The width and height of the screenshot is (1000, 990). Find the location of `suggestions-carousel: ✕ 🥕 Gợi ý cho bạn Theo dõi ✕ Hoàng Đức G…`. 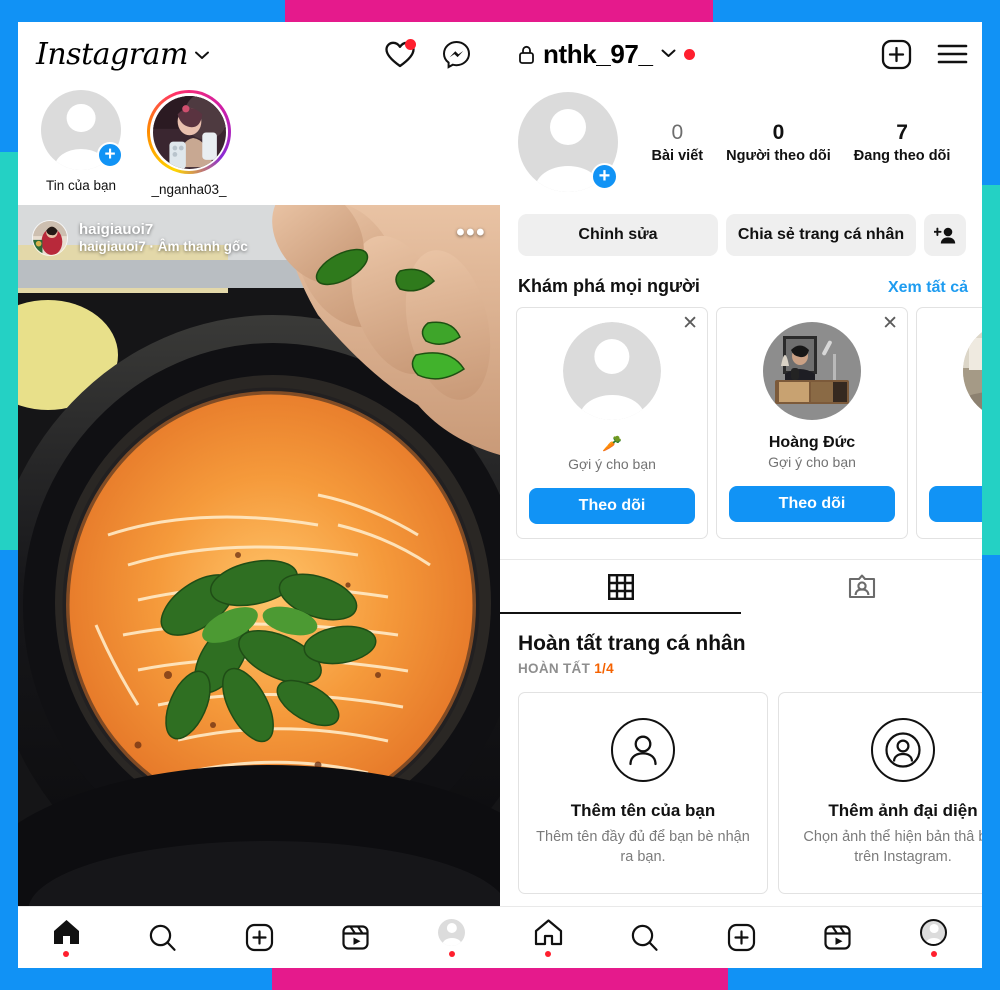

suggestions-carousel: ✕ 🥕 Gợi ý cho bạn Theo dõi ✕ Hoàng Đức G… is located at coordinates (741, 423).